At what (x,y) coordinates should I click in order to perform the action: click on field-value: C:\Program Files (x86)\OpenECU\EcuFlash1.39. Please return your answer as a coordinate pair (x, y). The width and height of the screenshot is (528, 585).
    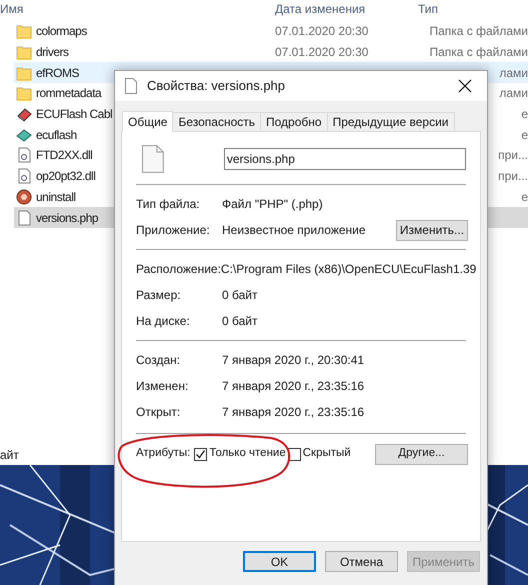
    Looking at the image, I should click on (348, 269).